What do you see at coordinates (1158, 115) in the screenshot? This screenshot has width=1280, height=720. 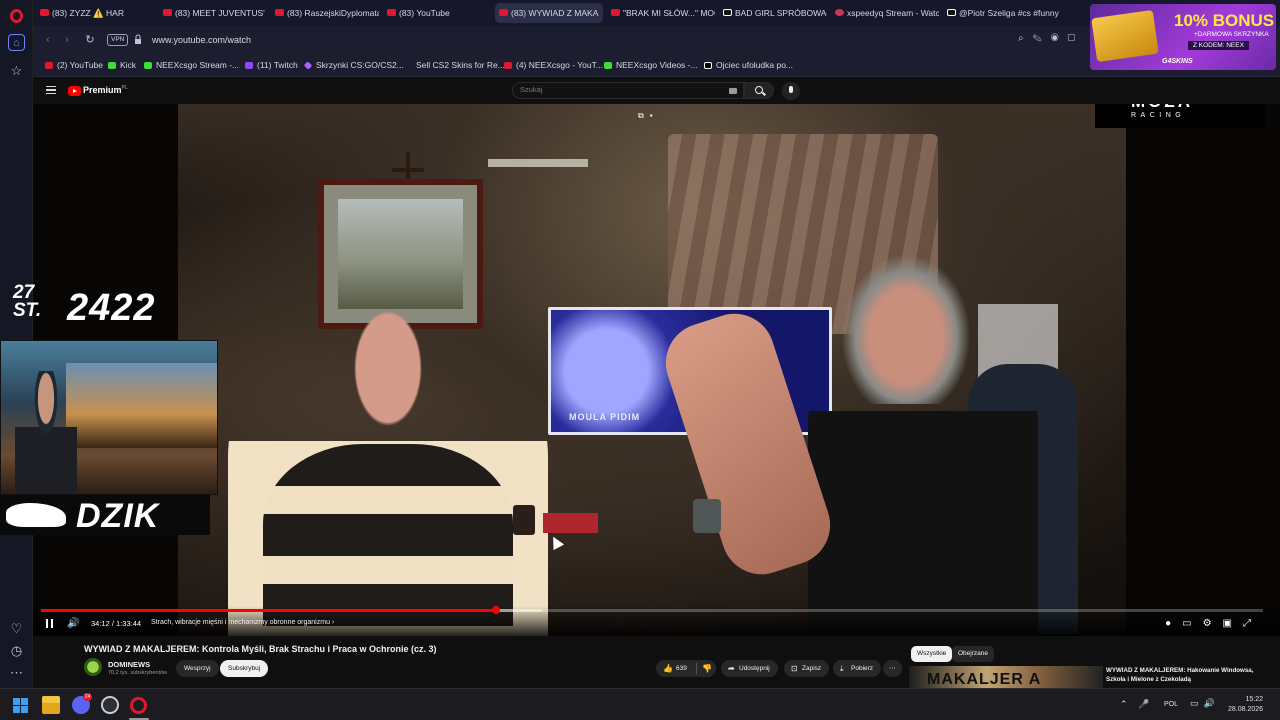 I see `sponsor-subtitle: RACING` at bounding box center [1158, 115].